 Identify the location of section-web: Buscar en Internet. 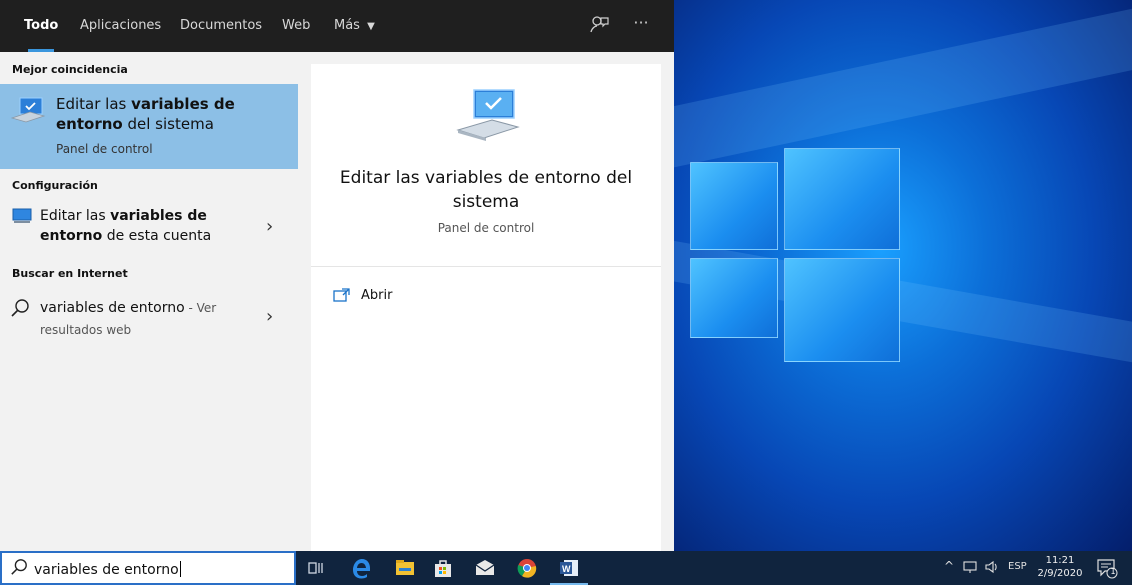
(70, 273).